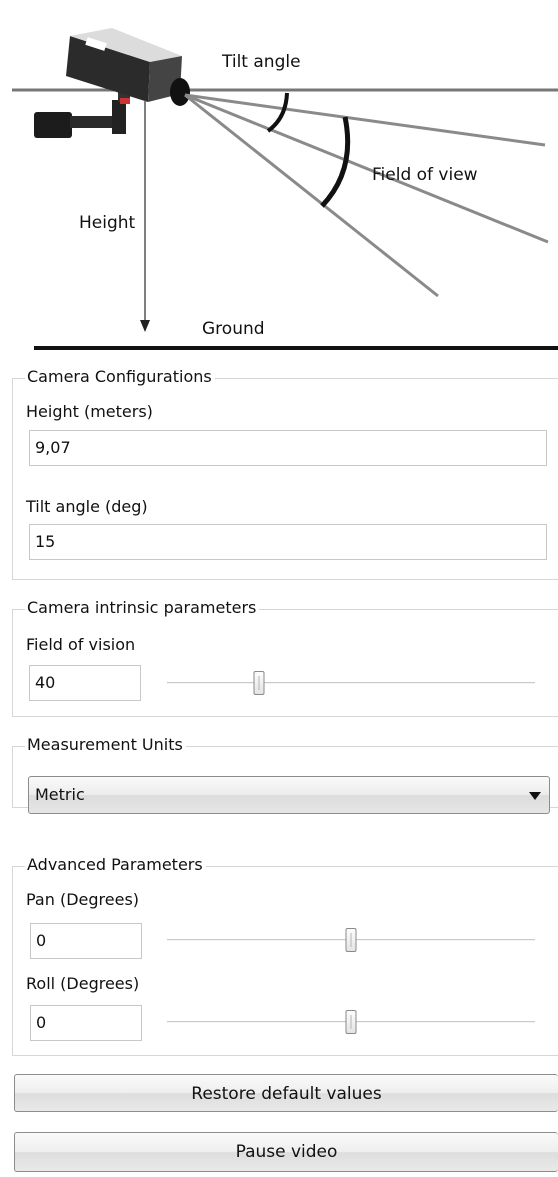 This screenshot has width=558, height=1177. What do you see at coordinates (277, 112) in the screenshot?
I see `tilt-angle-arc` at bounding box center [277, 112].